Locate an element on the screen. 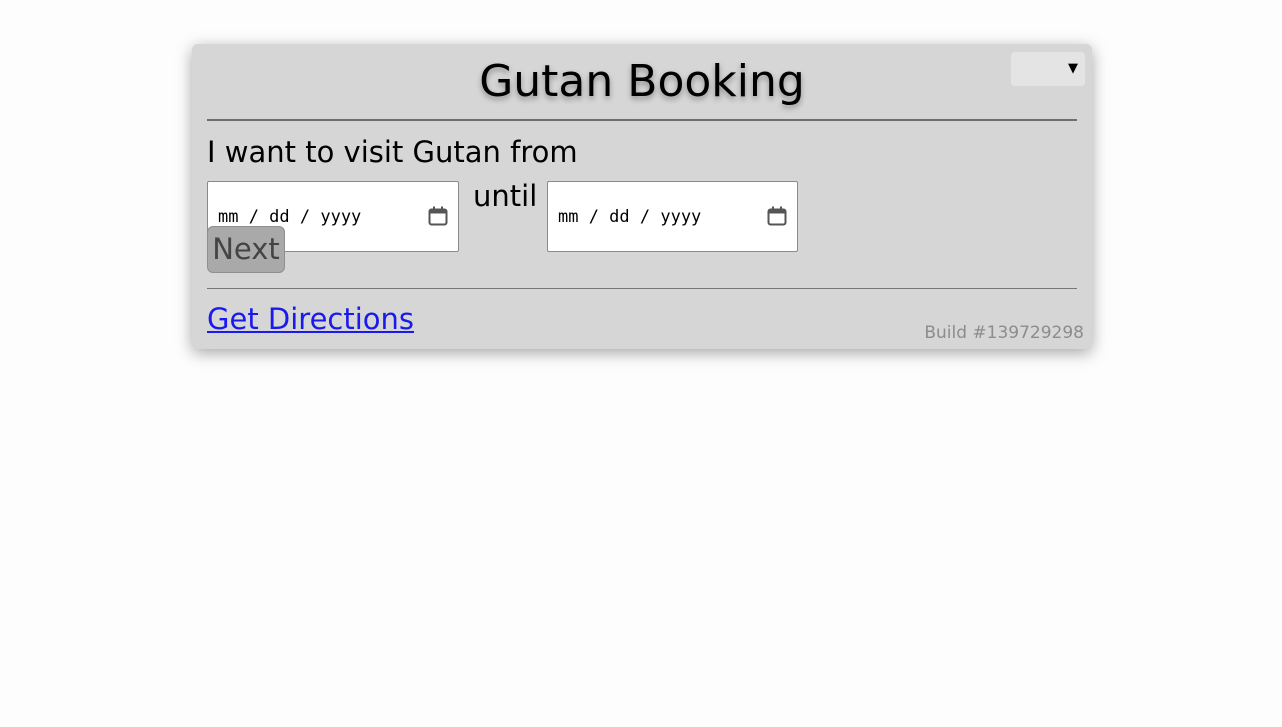 The image size is (1282, 727). until-label: until is located at coordinates (505, 196).